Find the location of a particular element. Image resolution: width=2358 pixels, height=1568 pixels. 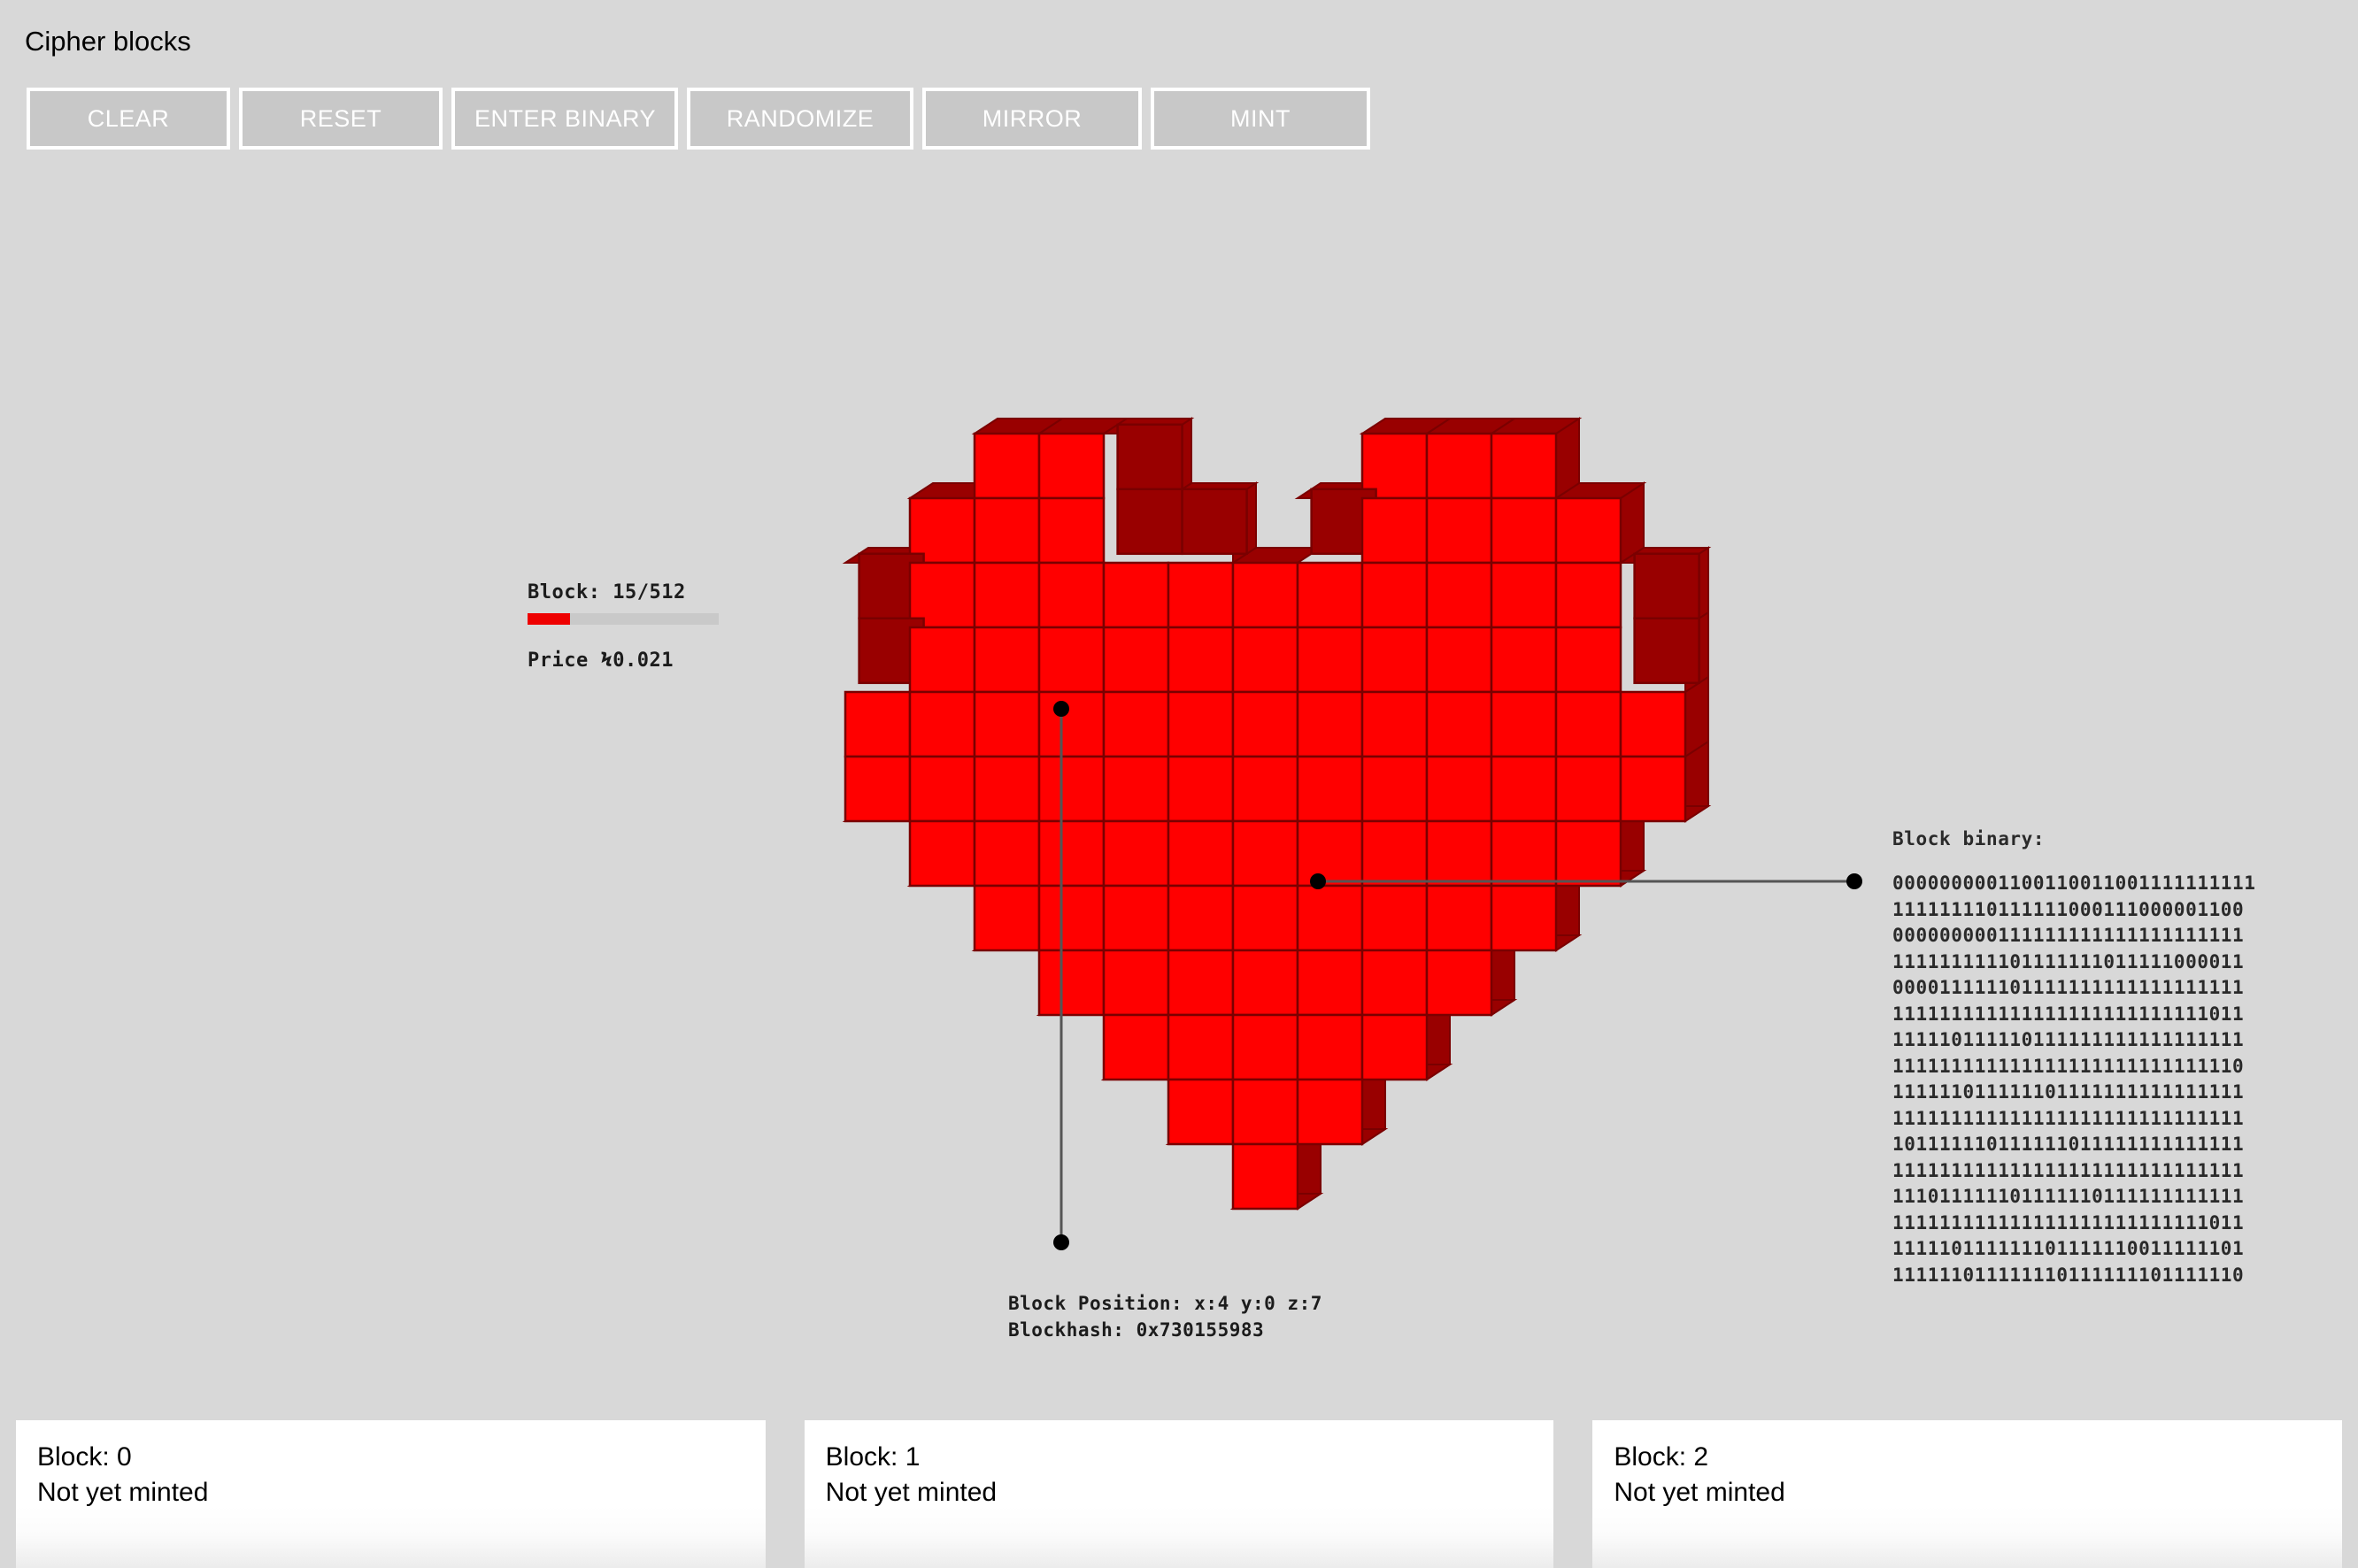

binary-line: 000011111101111111111111111111 is located at coordinates (2068, 987).